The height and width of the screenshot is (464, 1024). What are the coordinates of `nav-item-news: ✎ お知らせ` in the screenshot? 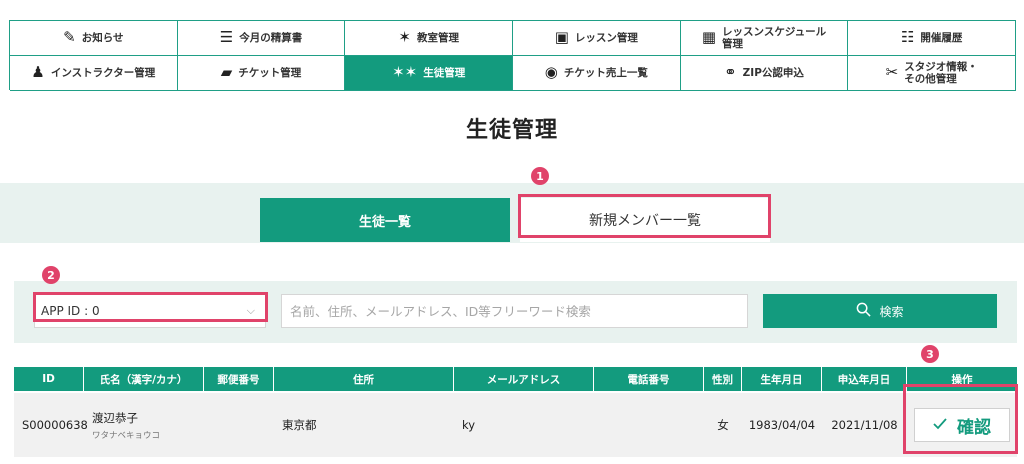 It's located at (94, 38).